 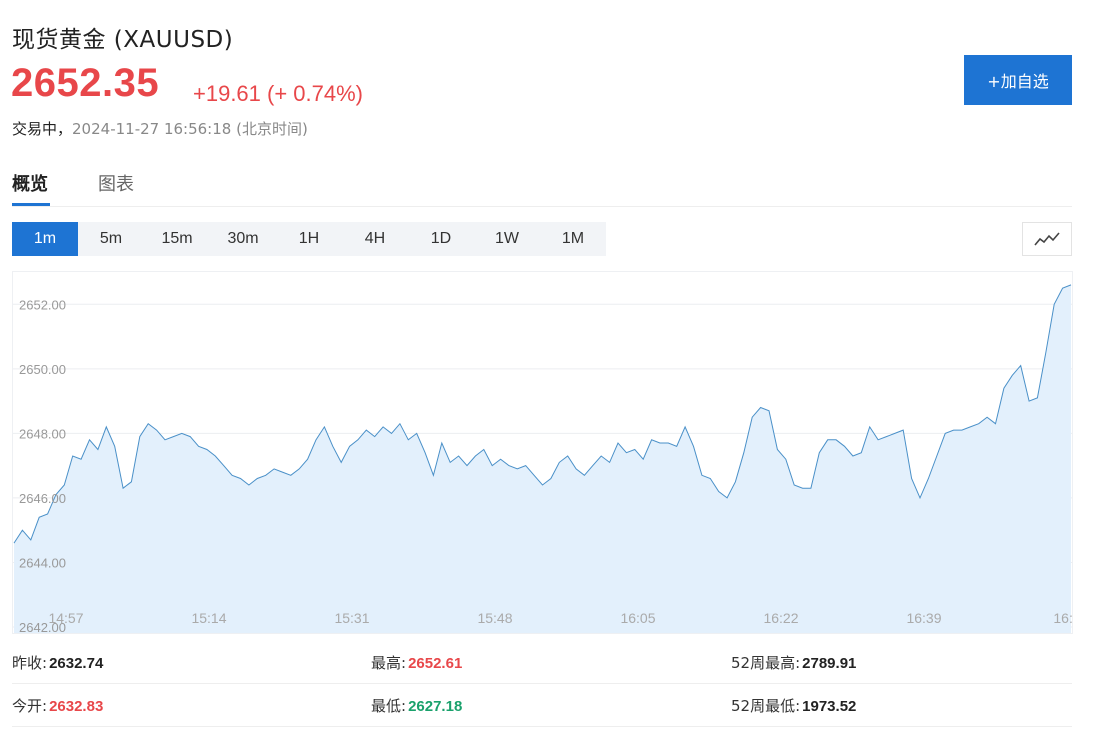 I want to click on x-tick-label: 14:57, so click(x=65, y=618).